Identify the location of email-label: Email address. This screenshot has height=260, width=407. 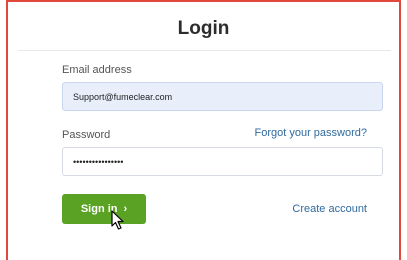
(97, 70).